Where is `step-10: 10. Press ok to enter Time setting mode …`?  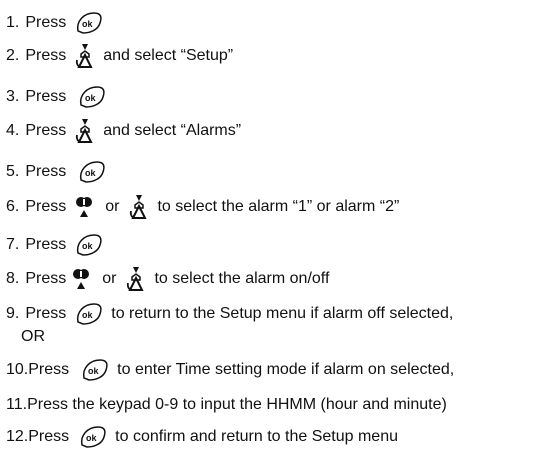
step-10: 10. Press ok to enter Time setting mode … is located at coordinates (277, 370).